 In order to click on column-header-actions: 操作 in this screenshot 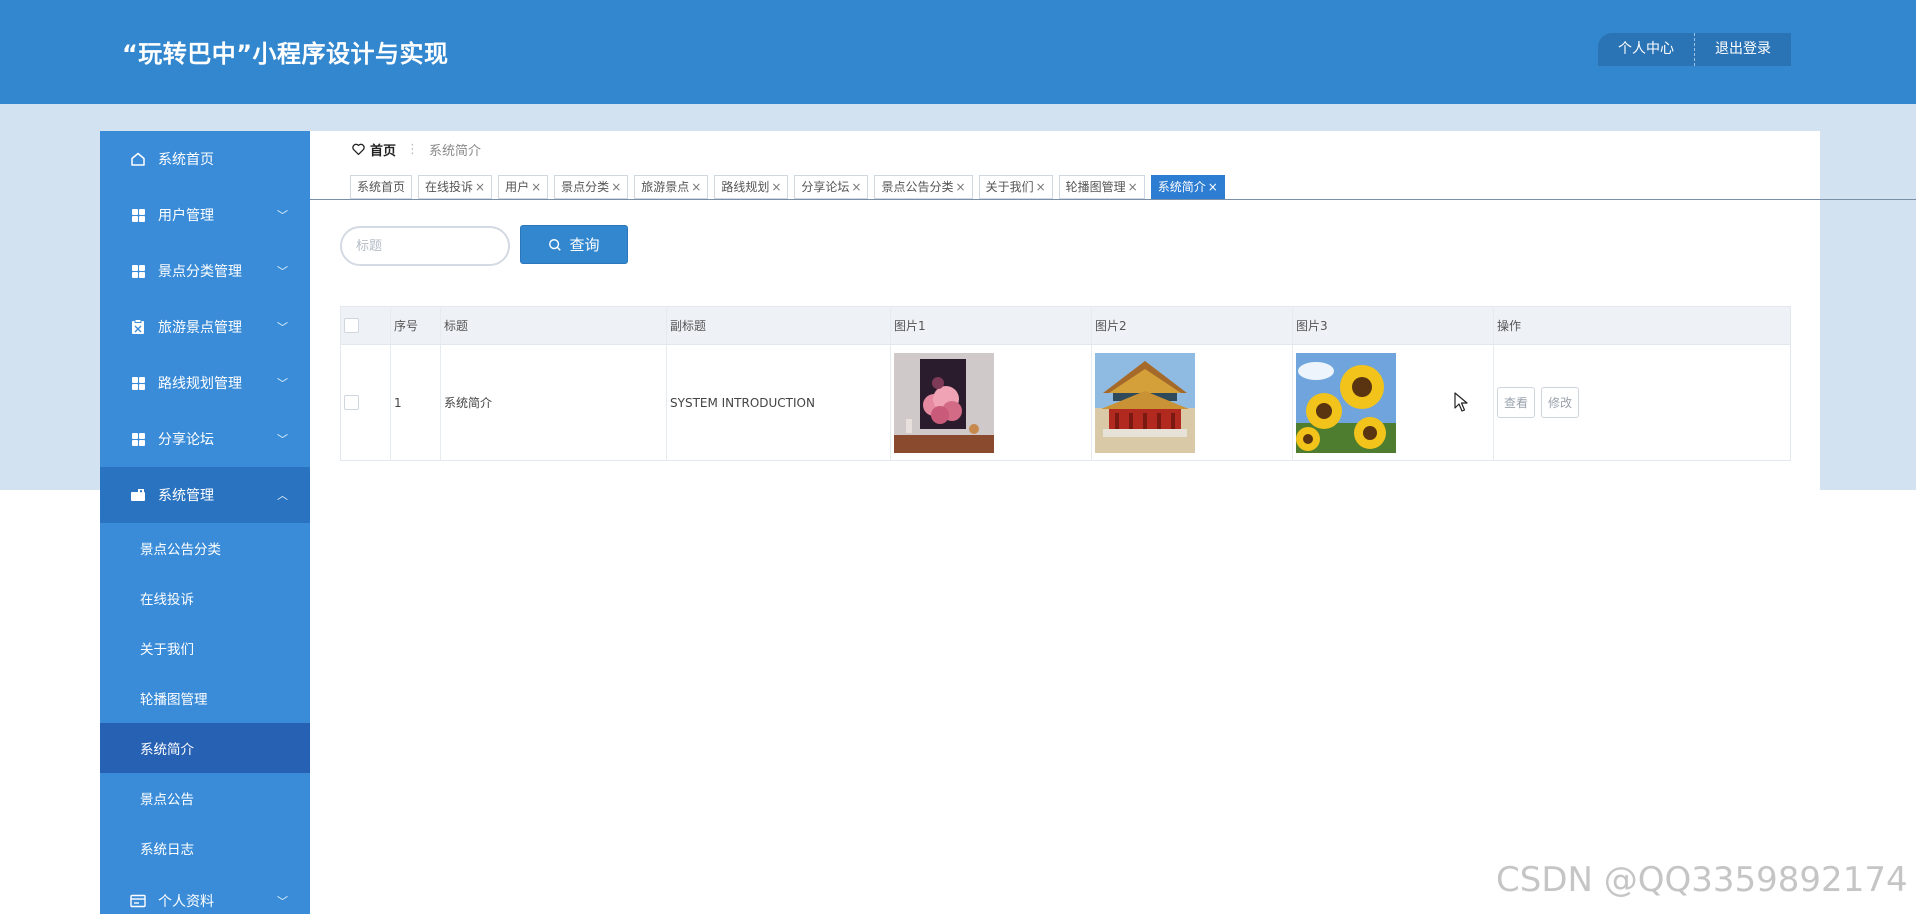, I will do `click(1509, 326)`.